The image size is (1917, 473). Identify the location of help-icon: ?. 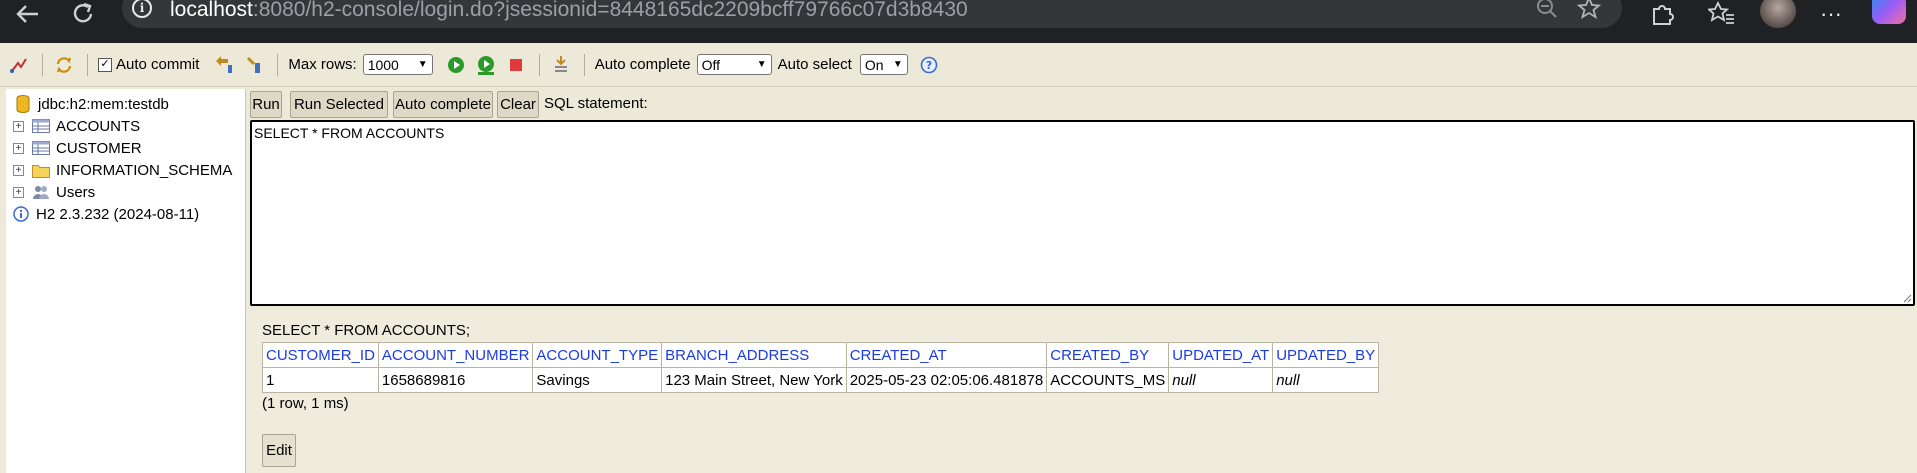
(929, 65).